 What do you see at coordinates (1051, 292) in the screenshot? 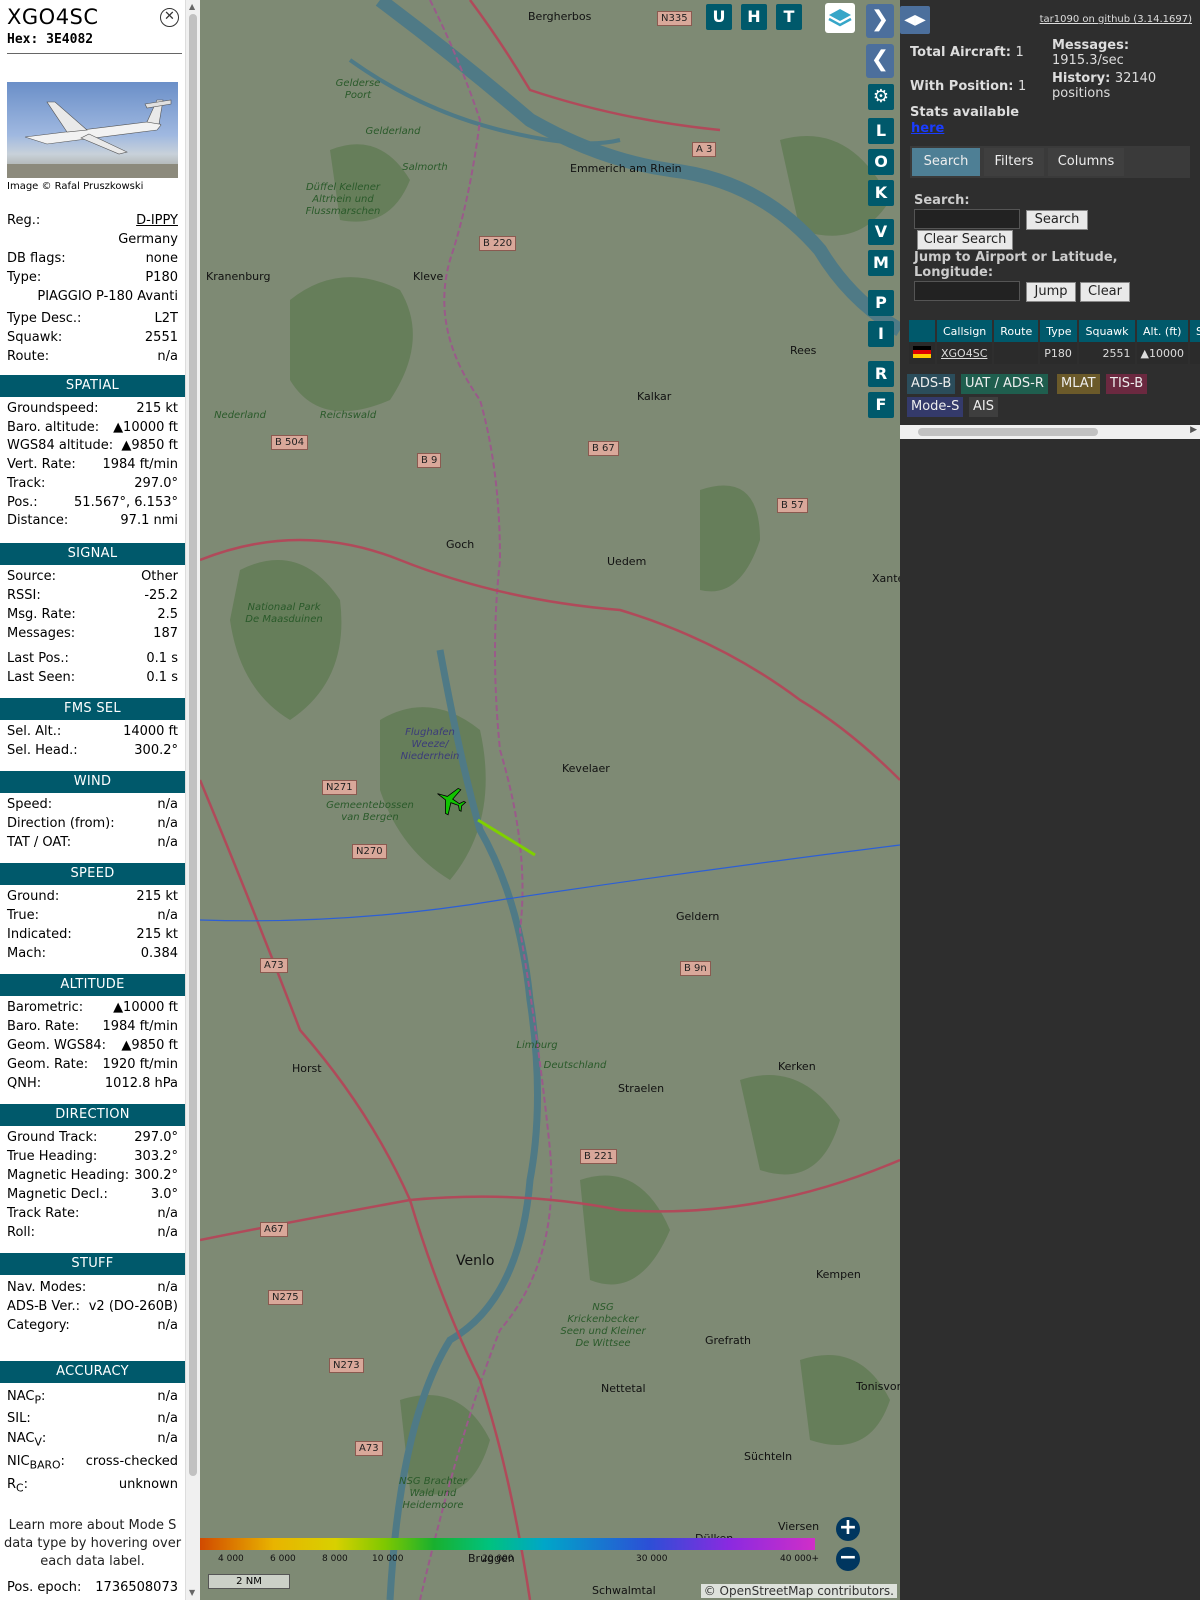
I see `jump-button: Jump` at bounding box center [1051, 292].